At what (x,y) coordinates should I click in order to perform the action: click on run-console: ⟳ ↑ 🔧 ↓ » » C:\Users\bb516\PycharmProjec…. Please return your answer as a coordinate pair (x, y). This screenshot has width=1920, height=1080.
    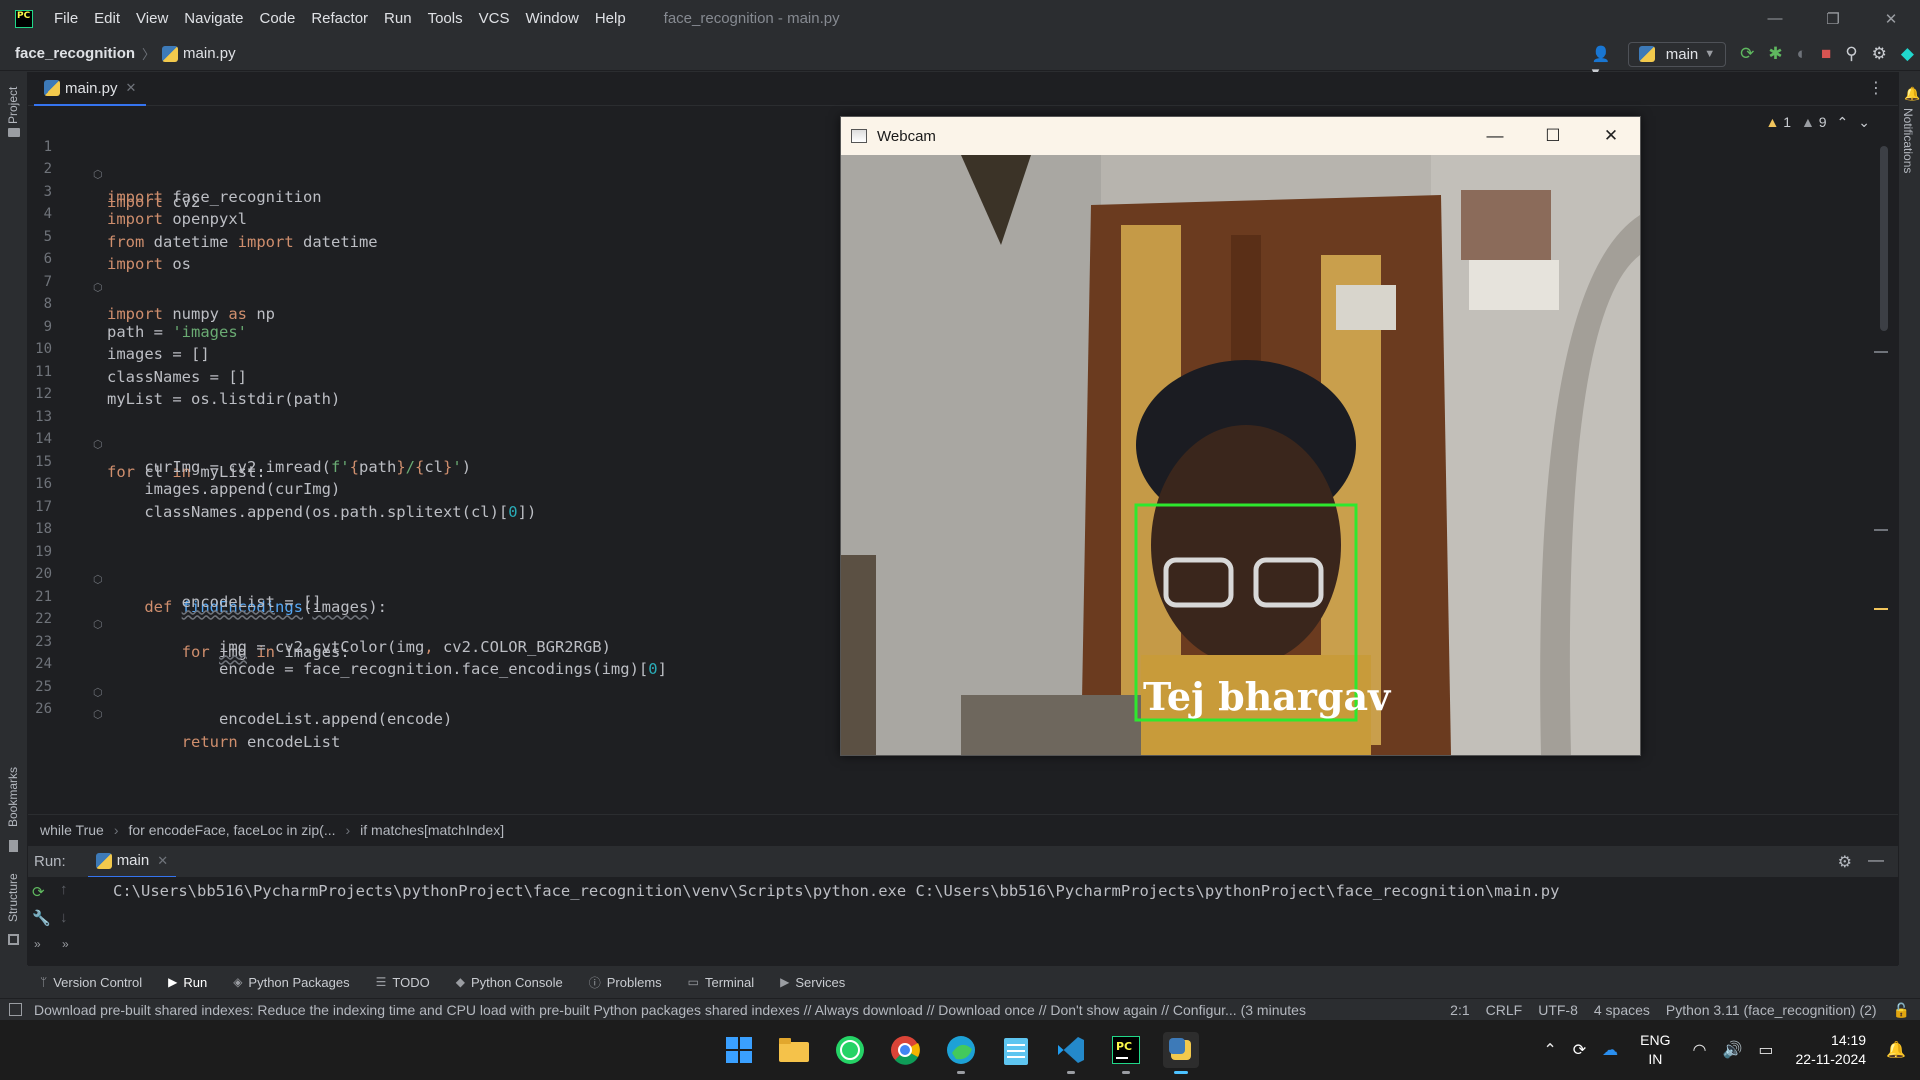
    Looking at the image, I should click on (963, 921).